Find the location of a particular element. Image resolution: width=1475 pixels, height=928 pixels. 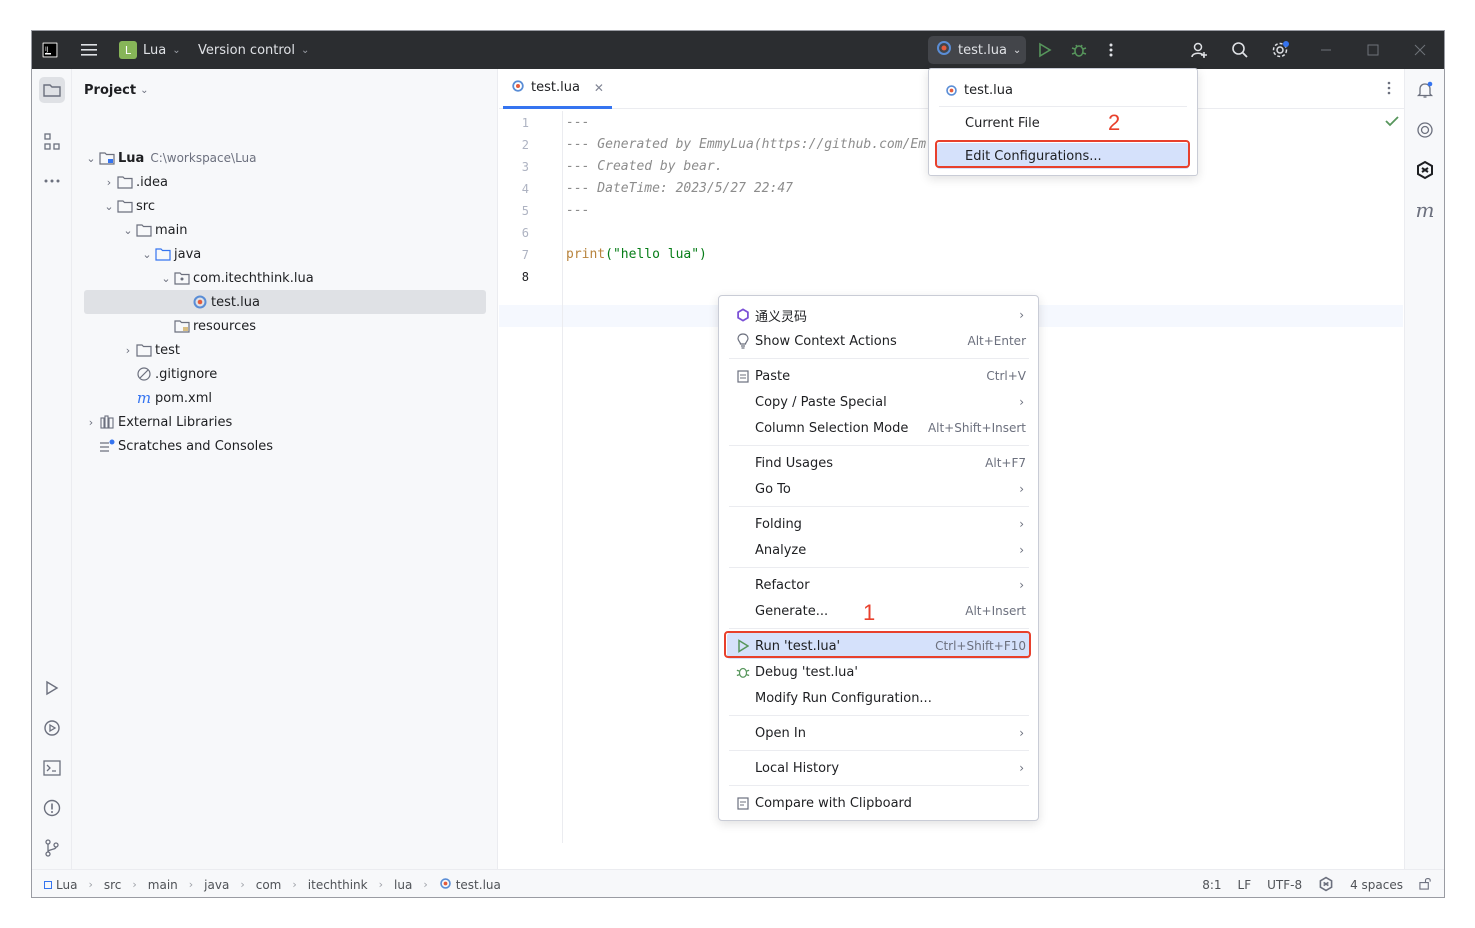

caret-position: 8:1 is located at coordinates (1211, 885).